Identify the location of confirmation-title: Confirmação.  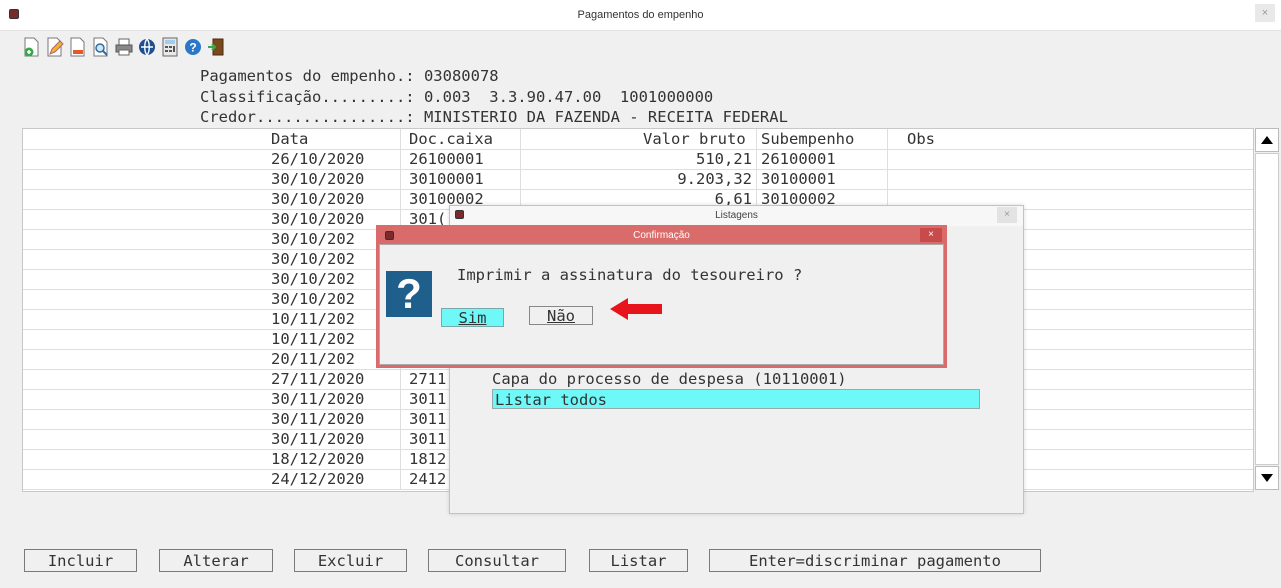
(661, 235).